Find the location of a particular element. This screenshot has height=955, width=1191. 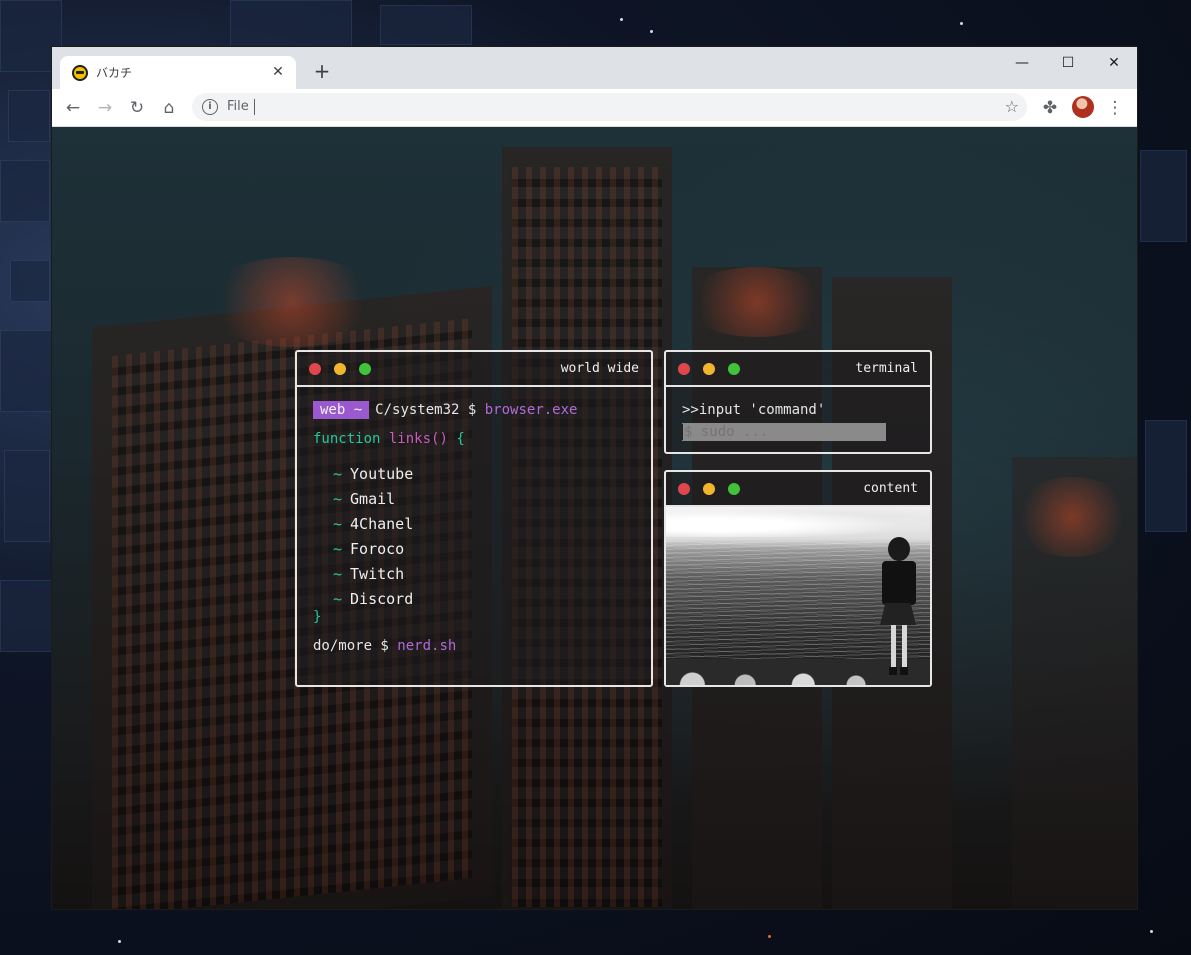

content-image is located at coordinates (798, 596).